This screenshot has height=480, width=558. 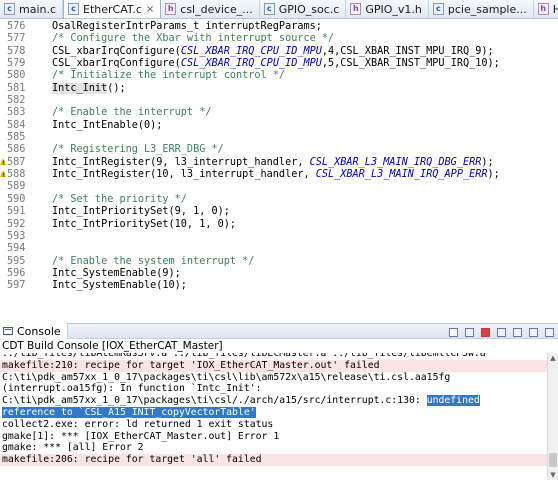 What do you see at coordinates (116, 273) in the screenshot?
I see `code-token: Intc_SystemEnable(9);` at bounding box center [116, 273].